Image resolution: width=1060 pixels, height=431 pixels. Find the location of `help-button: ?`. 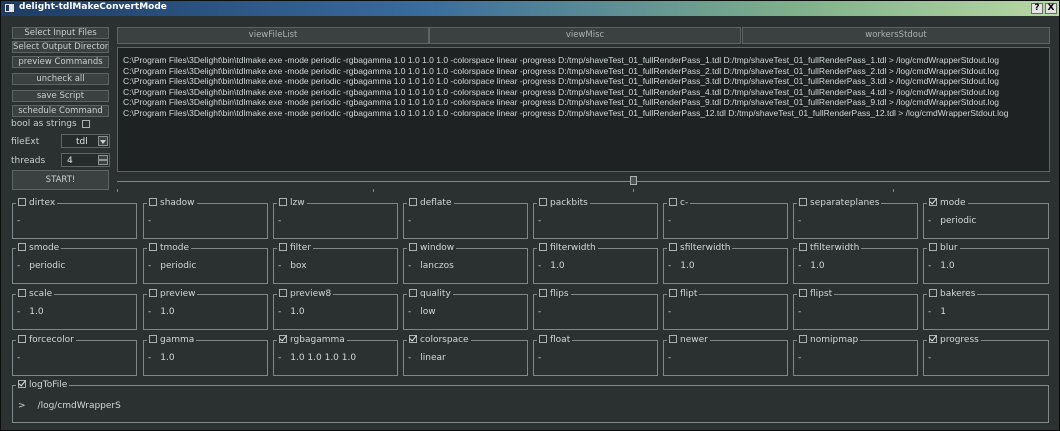

help-button: ? is located at coordinates (1037, 8).